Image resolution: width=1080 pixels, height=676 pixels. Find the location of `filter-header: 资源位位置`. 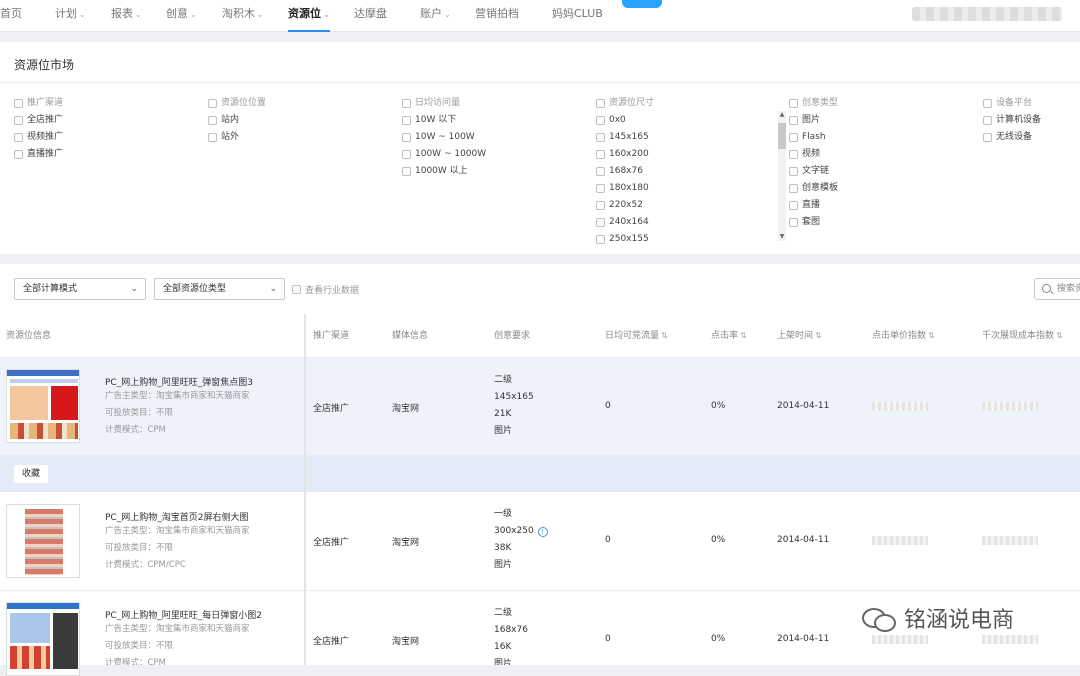

filter-header: 资源位位置 is located at coordinates (237, 103).